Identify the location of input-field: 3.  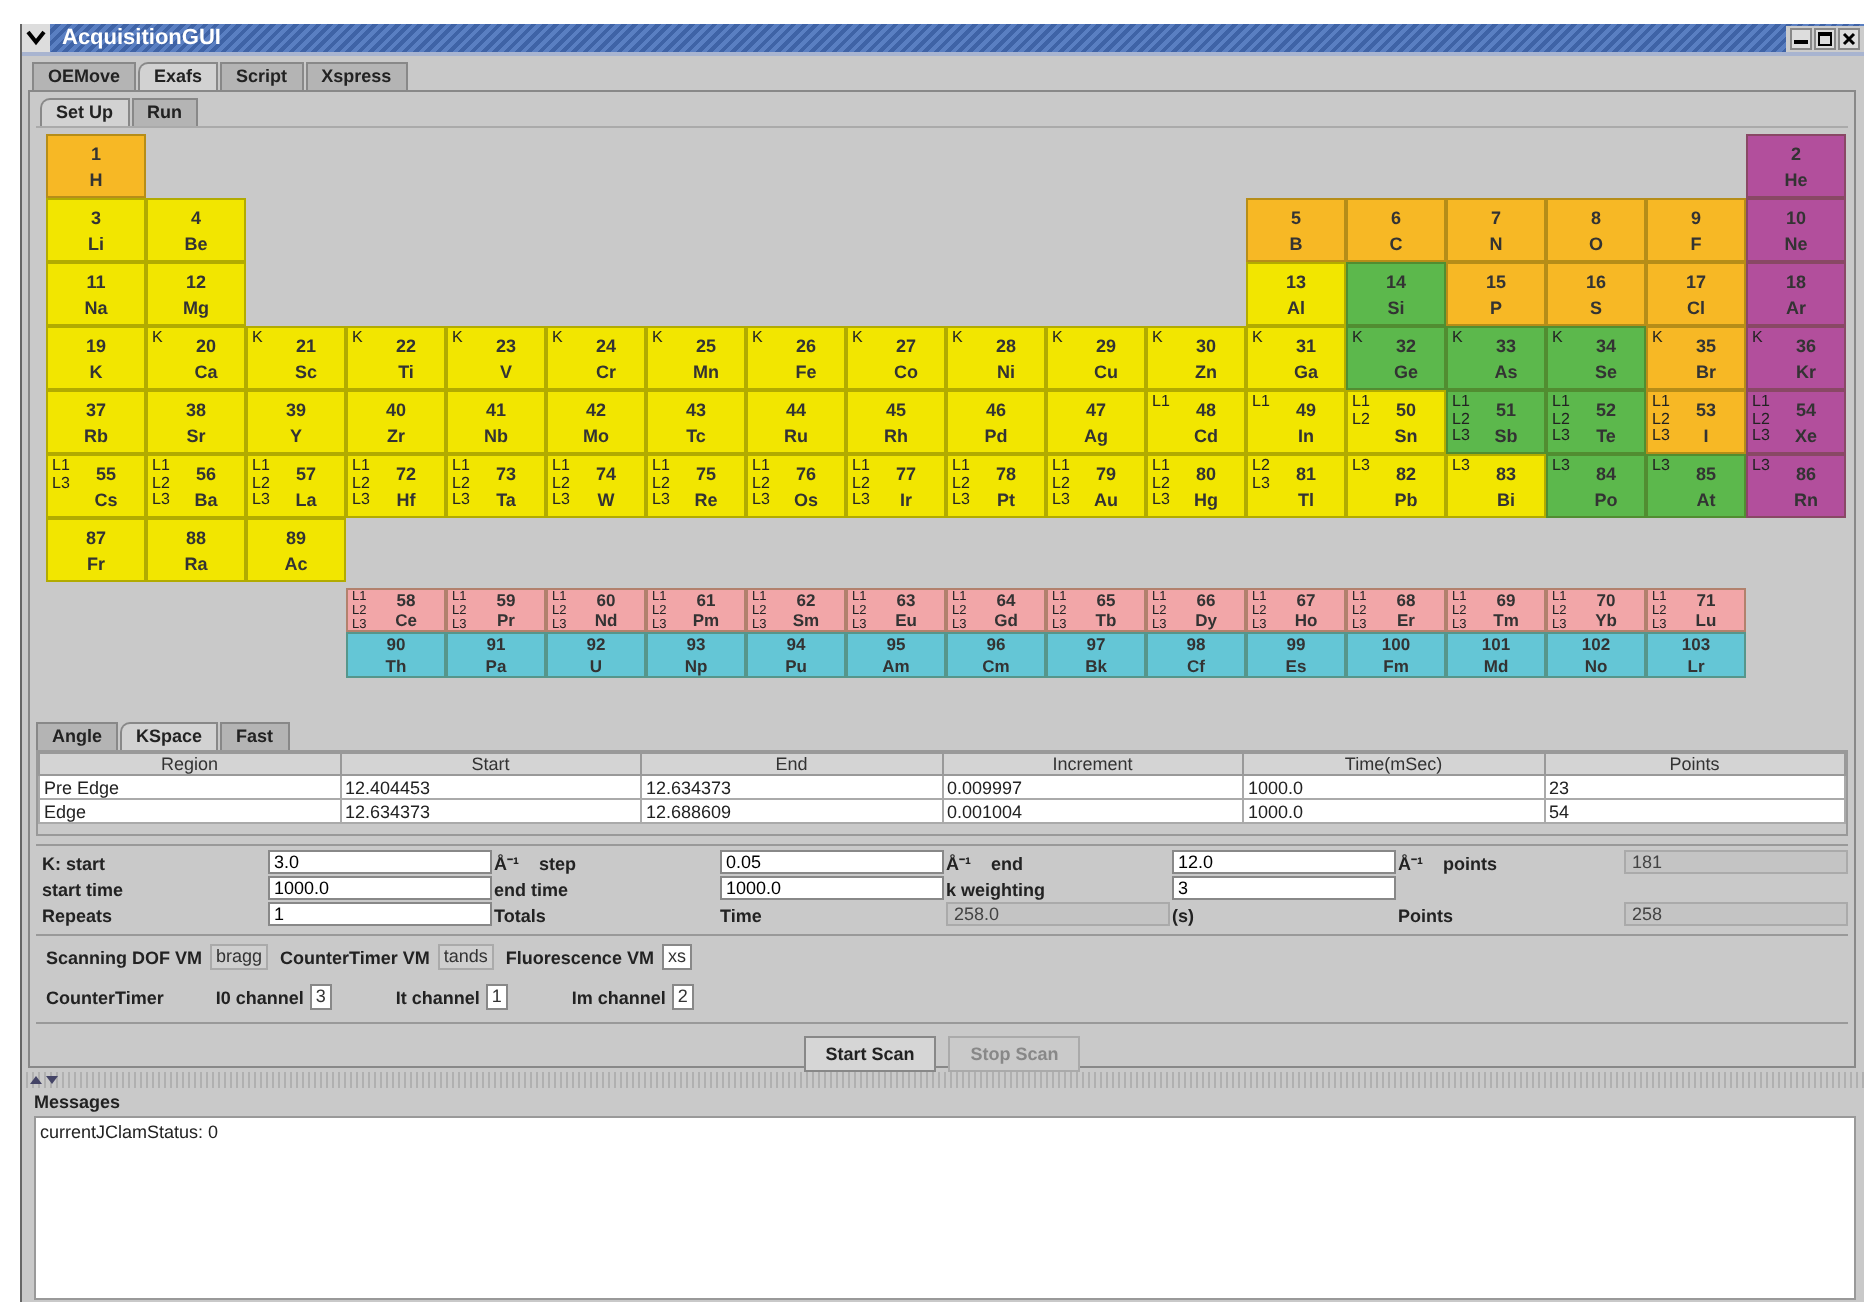
(320, 997).